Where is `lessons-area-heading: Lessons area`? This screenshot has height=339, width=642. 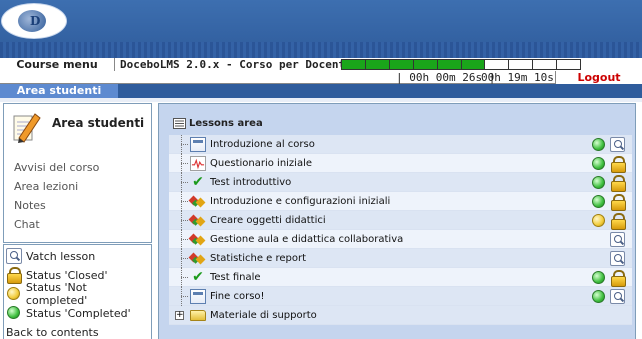
lessons-area-heading: Lessons area is located at coordinates (218, 123).